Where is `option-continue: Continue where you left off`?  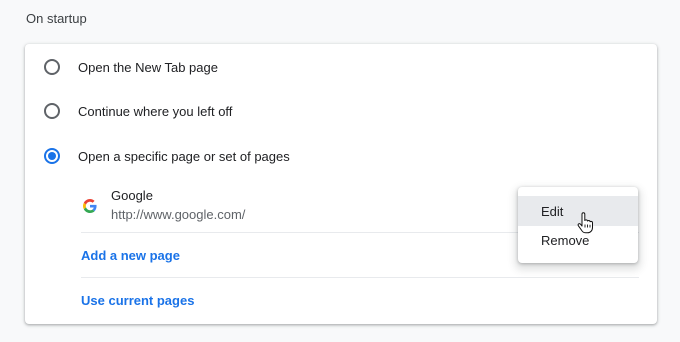
option-continue: Continue where you left off is located at coordinates (341, 111).